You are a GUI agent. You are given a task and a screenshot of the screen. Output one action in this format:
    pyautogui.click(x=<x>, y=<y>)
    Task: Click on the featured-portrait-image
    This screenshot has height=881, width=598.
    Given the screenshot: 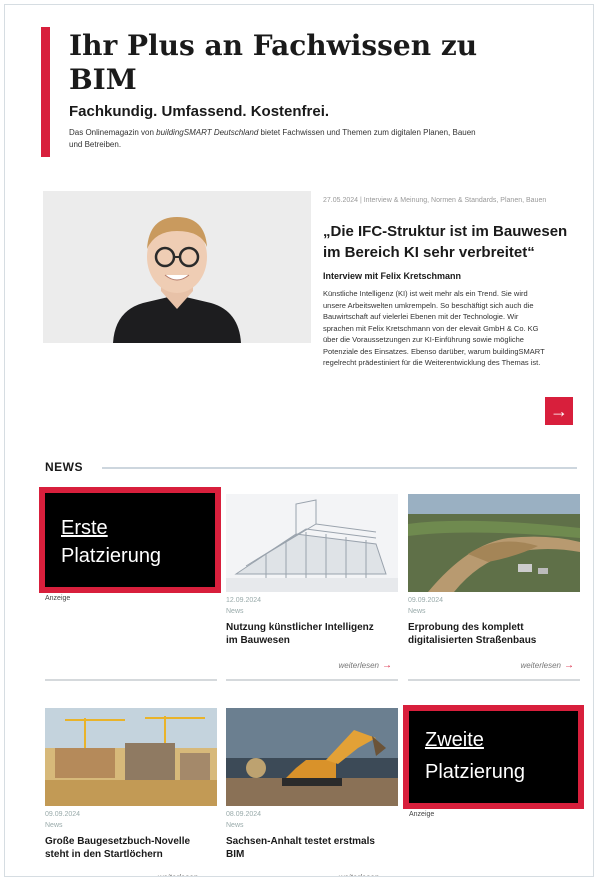 What is the action you would take?
    pyautogui.click(x=177, y=267)
    